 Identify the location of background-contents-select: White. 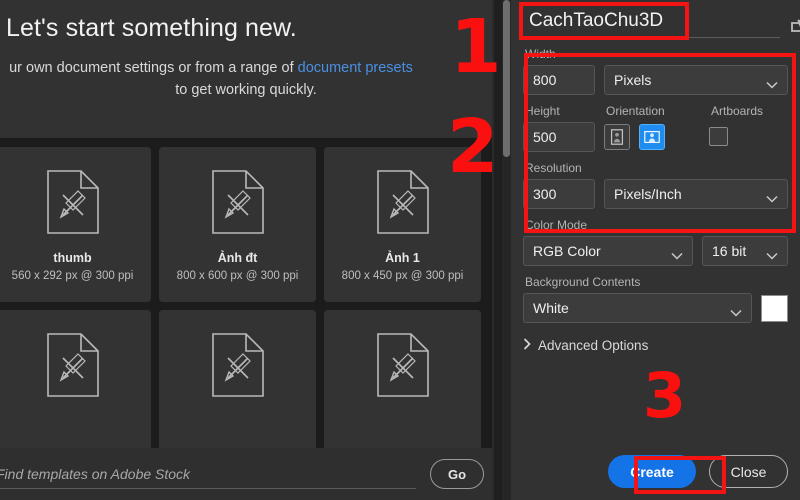
(637, 308).